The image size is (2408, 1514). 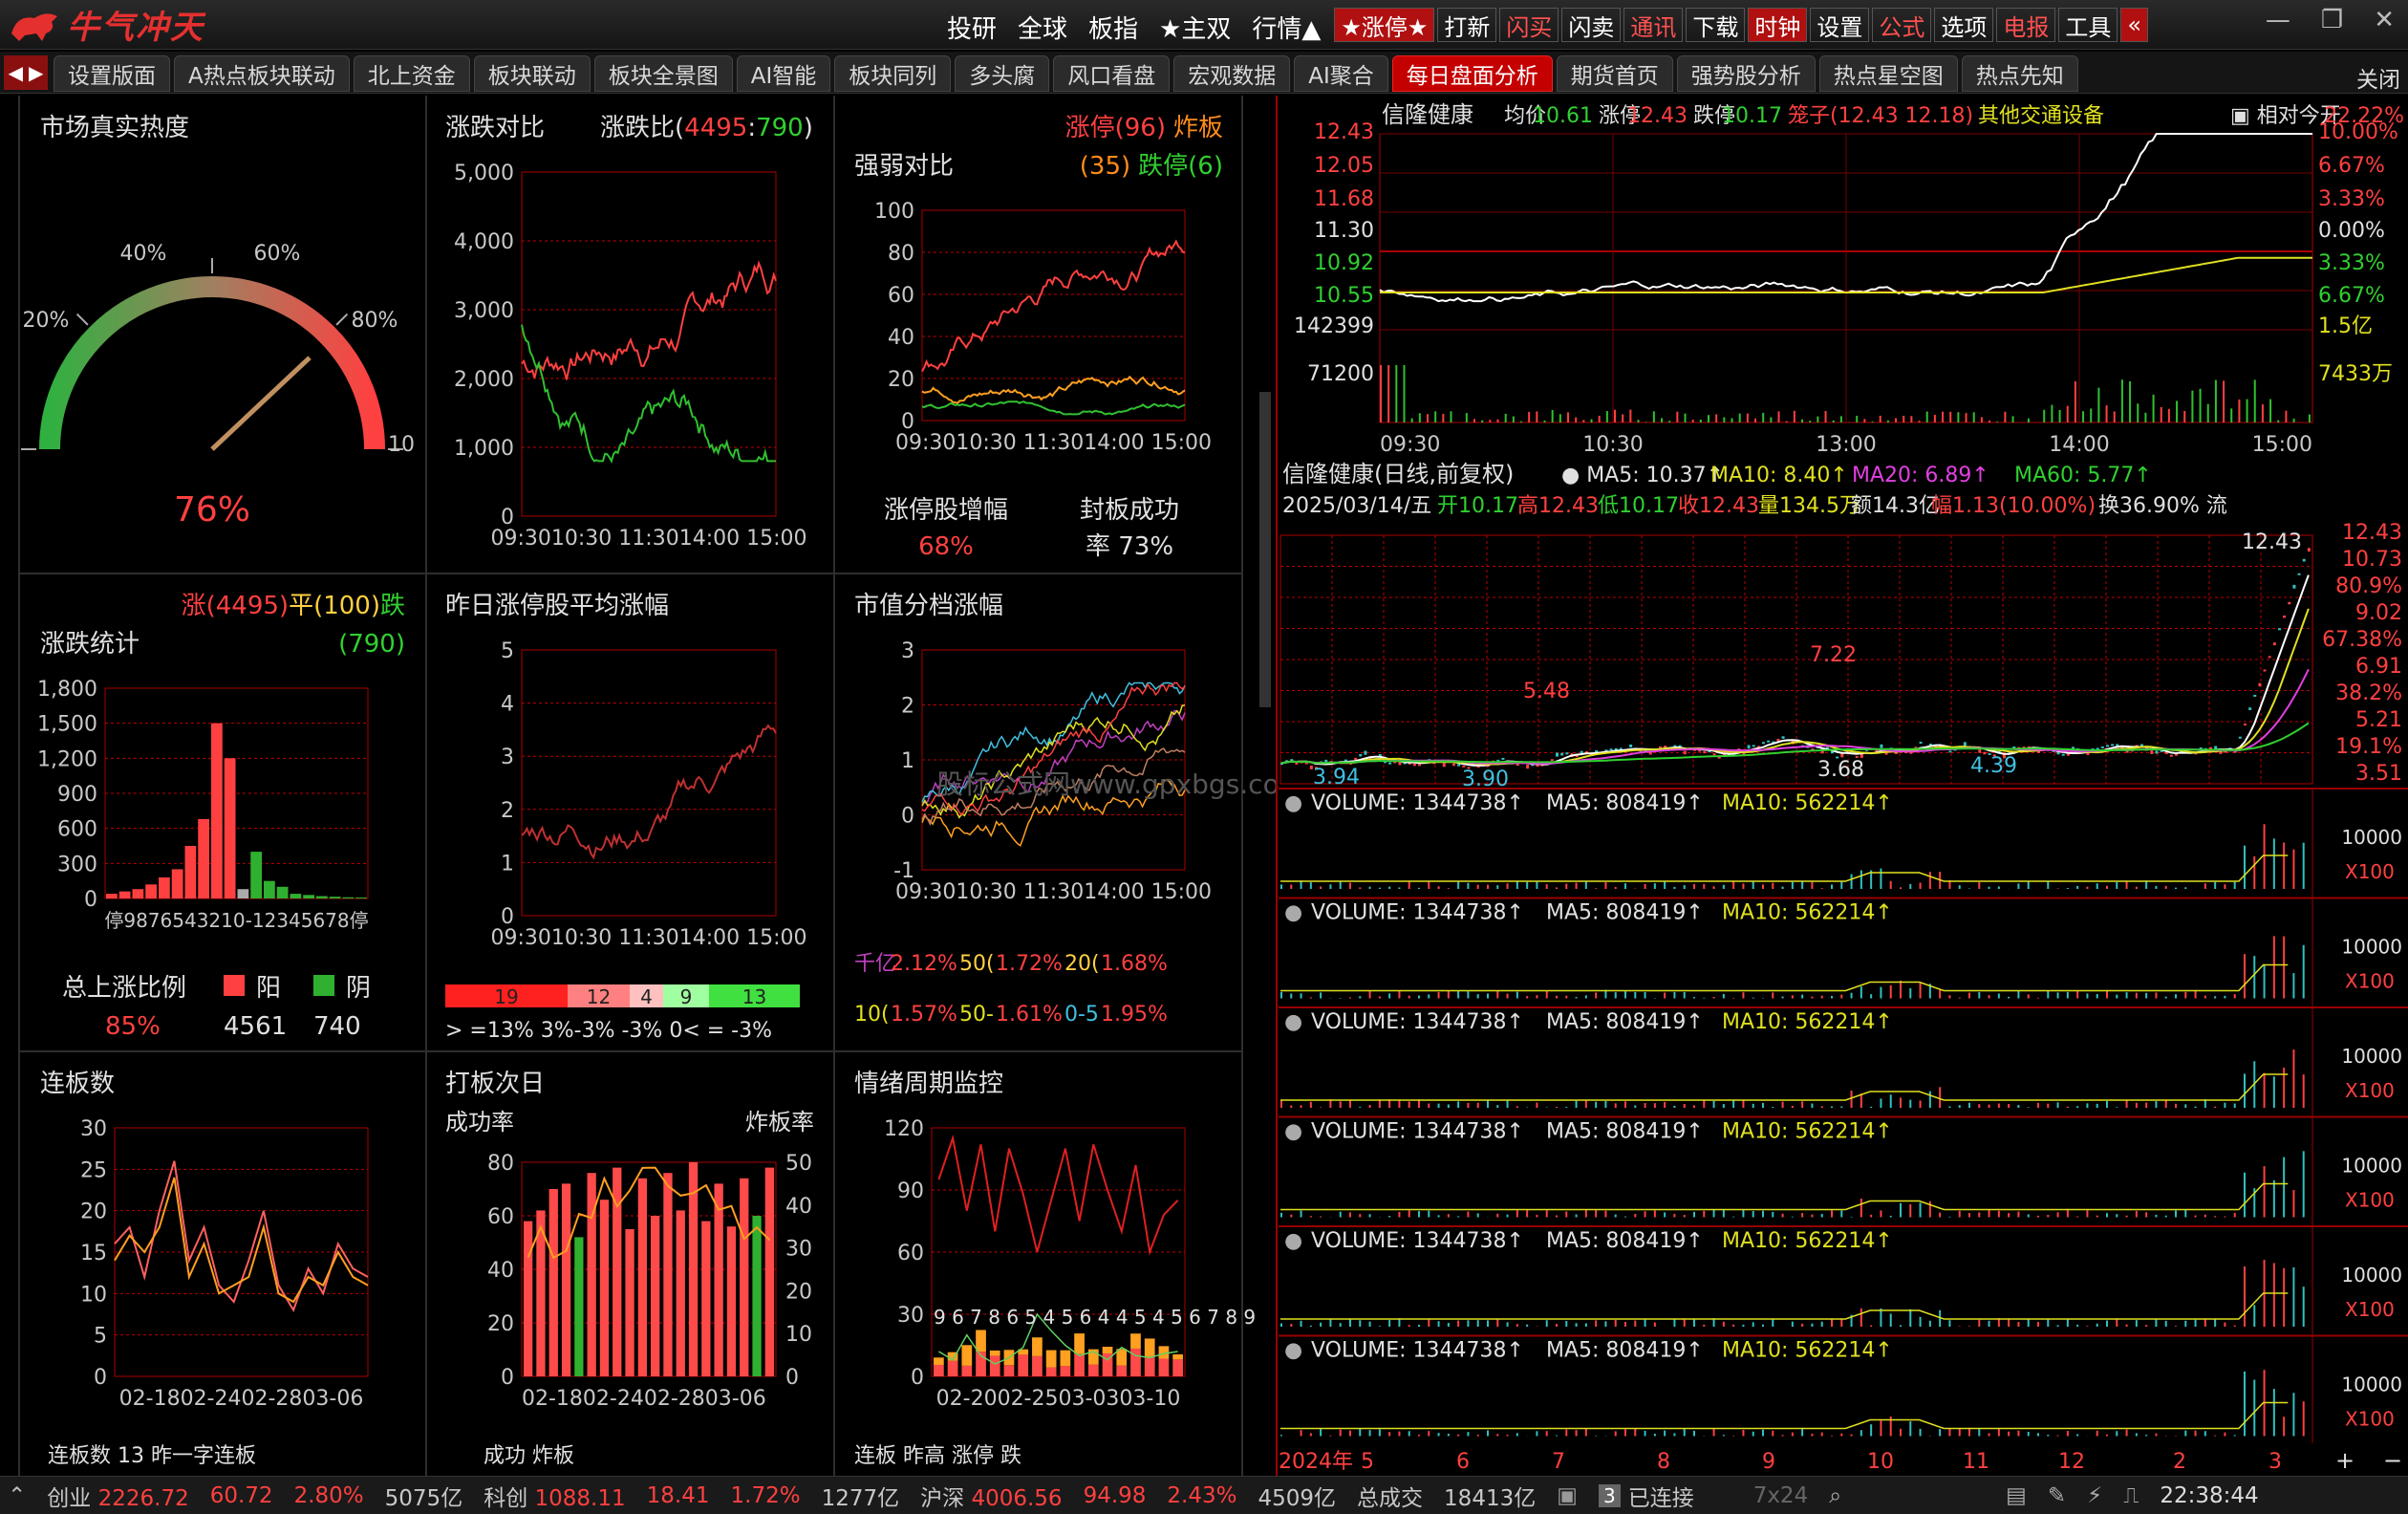 I want to click on toolbar-button-11: 工具, so click(x=2088, y=25).